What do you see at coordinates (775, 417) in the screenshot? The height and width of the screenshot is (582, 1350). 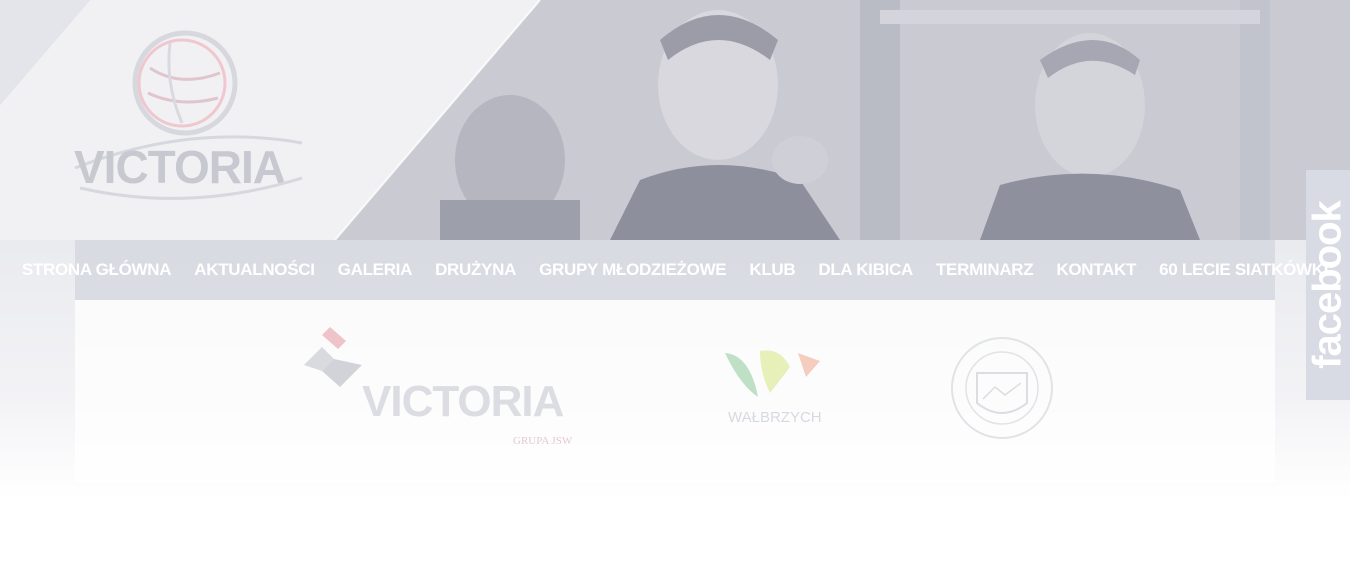 I see `sponsor-walbrzych-name: WAŁBRZYCH` at bounding box center [775, 417].